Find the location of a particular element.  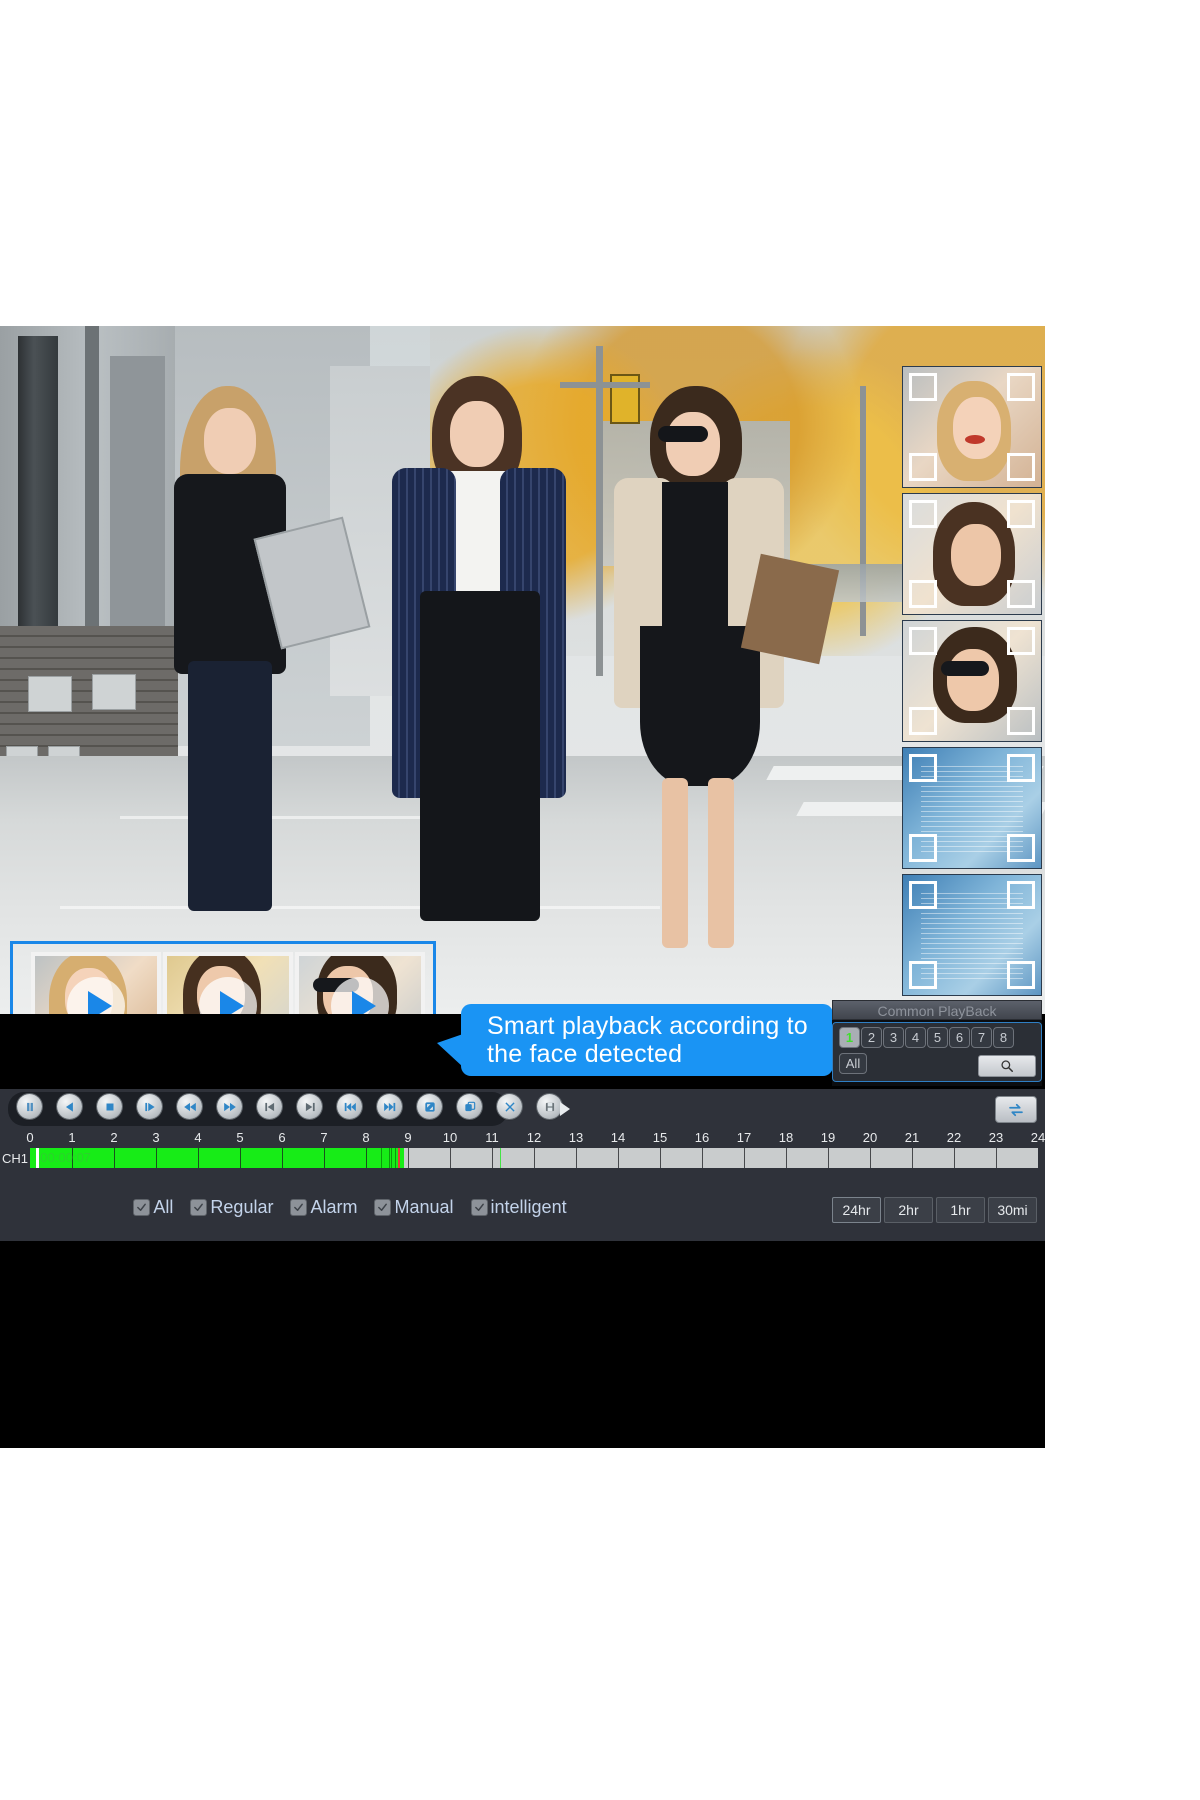

search-button is located at coordinates (1007, 1066).